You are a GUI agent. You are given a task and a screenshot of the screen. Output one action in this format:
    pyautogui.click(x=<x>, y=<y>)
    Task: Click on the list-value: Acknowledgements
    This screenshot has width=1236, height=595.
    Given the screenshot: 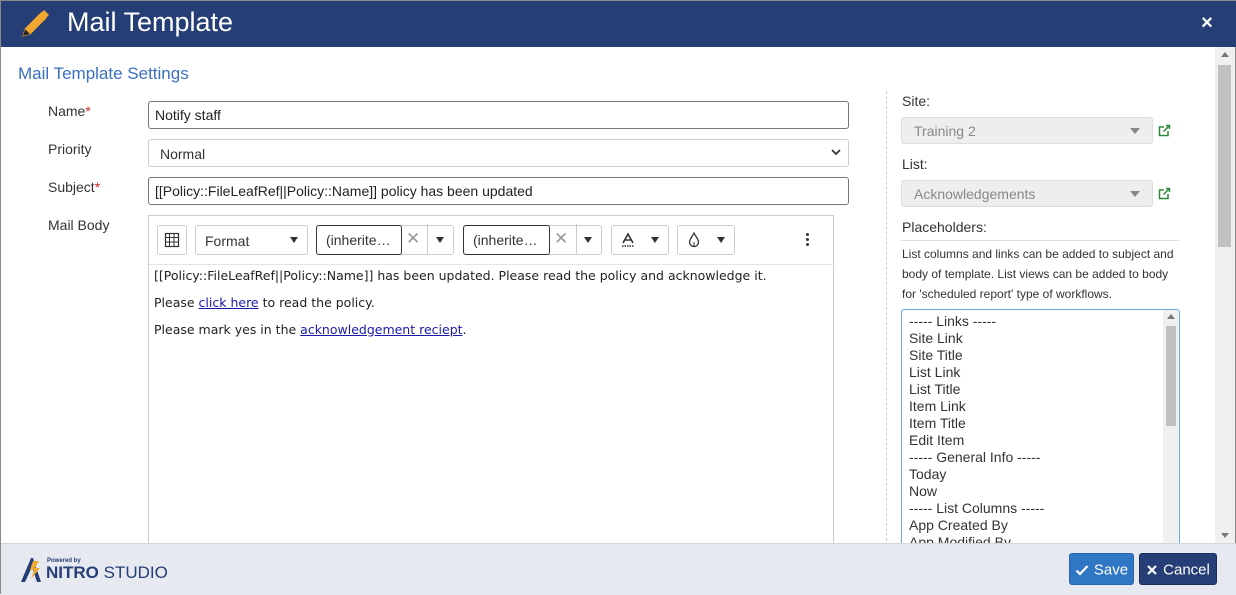 What is the action you would take?
    pyautogui.click(x=975, y=194)
    